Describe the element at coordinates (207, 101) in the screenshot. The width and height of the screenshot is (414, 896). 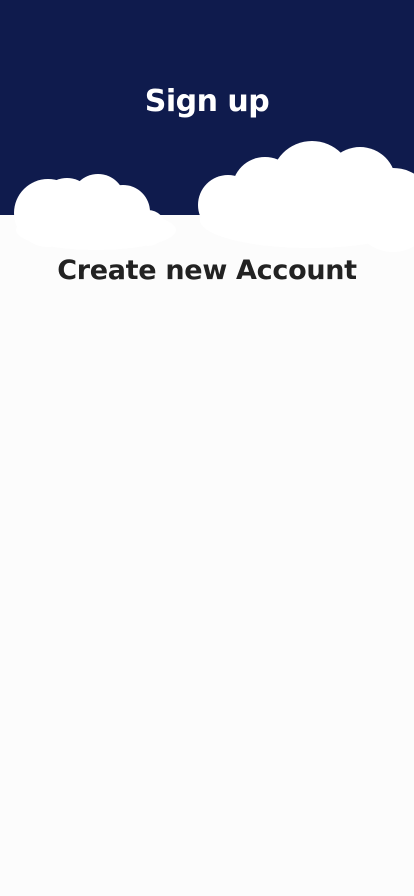
I see `page-title: Sign up` at that location.